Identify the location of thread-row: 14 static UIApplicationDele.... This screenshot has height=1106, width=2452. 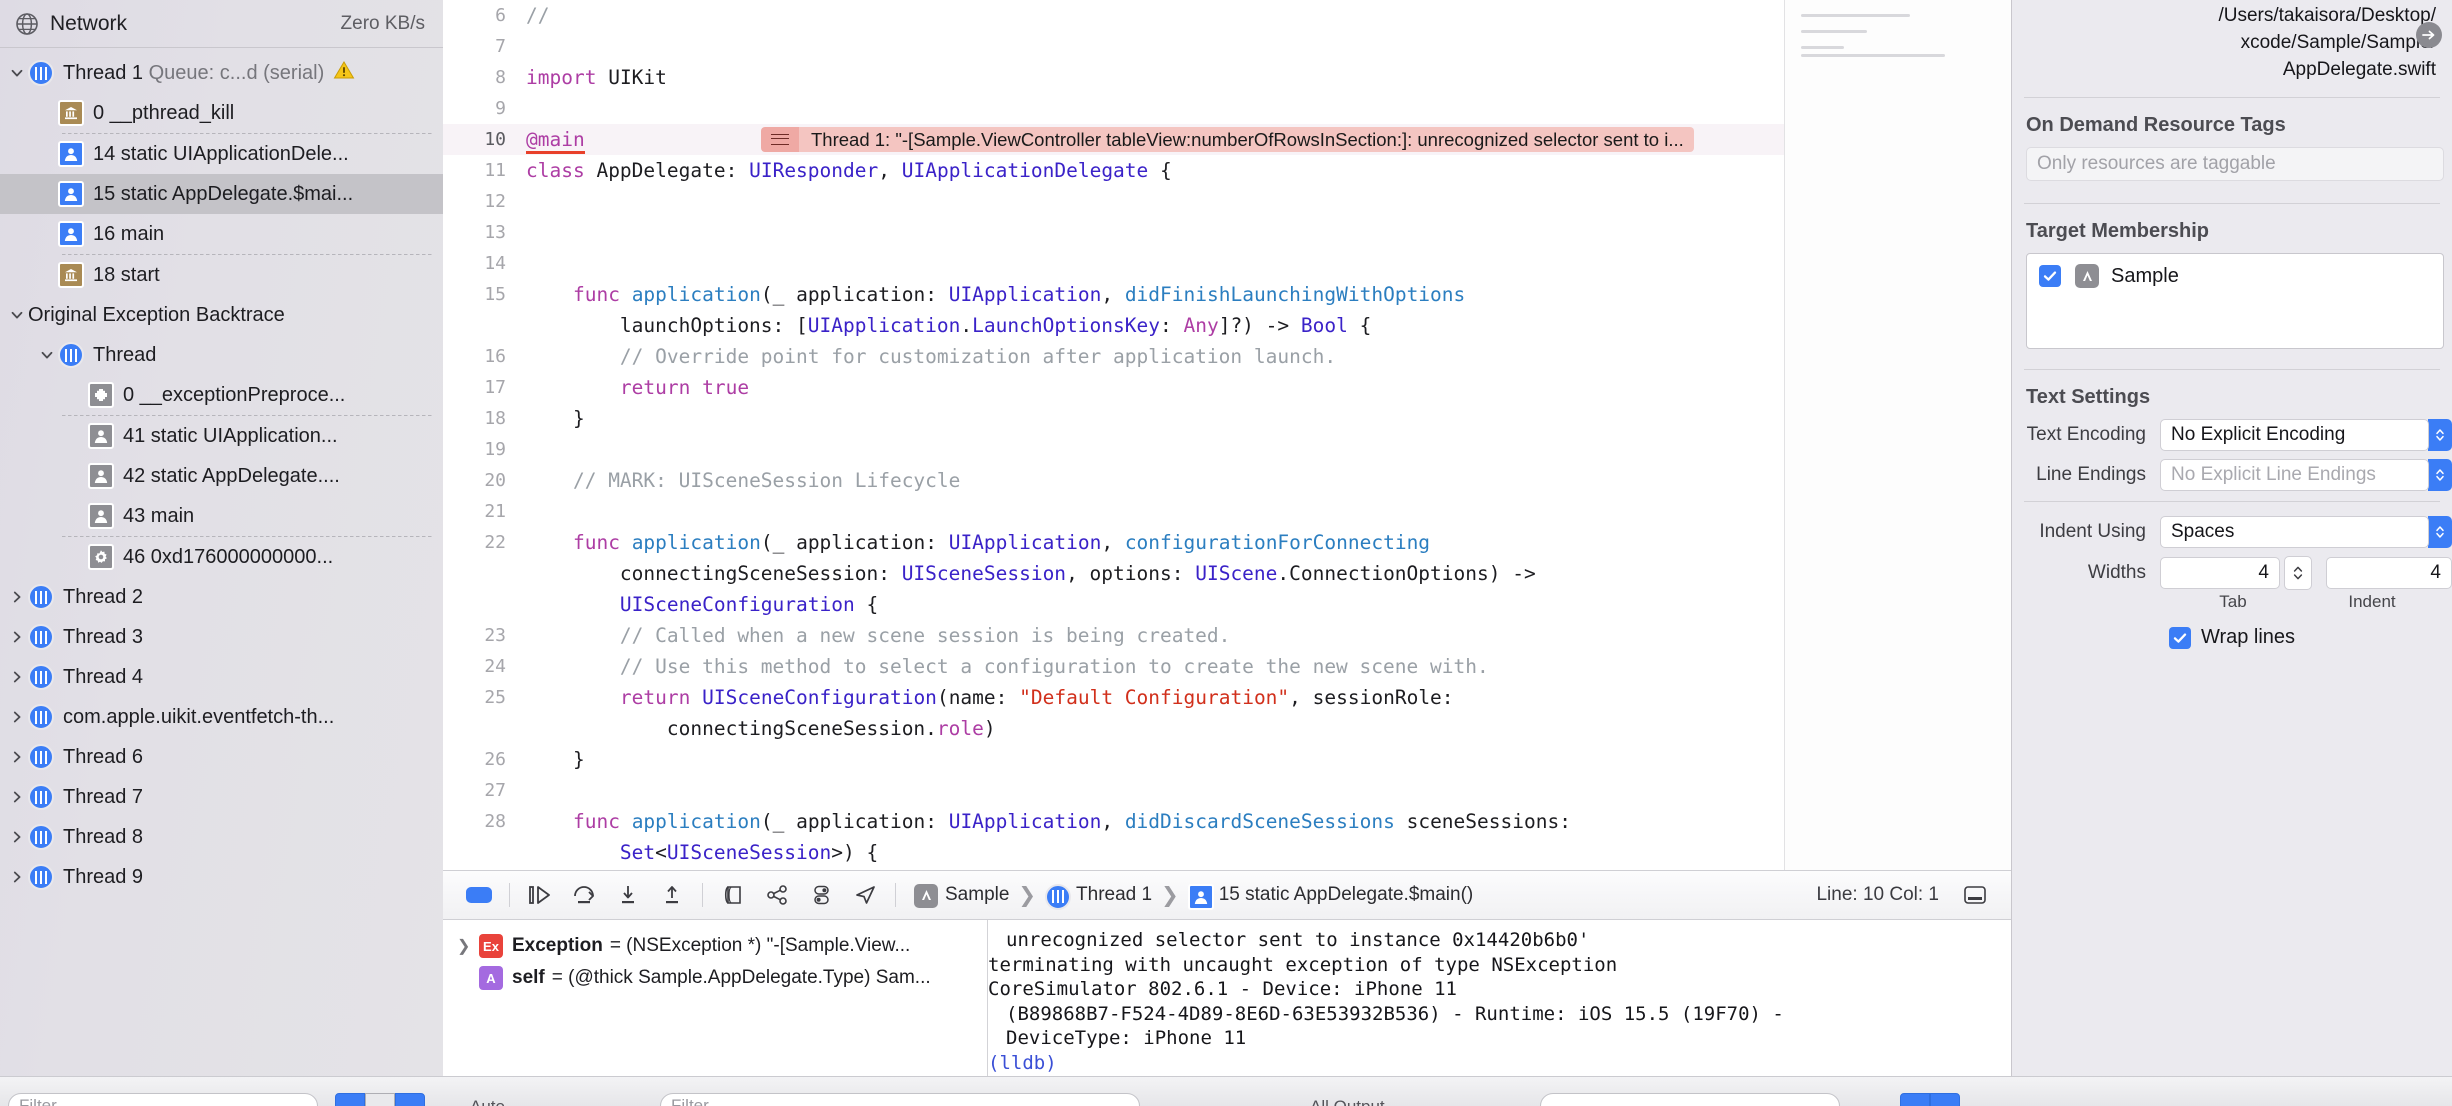
(221, 154).